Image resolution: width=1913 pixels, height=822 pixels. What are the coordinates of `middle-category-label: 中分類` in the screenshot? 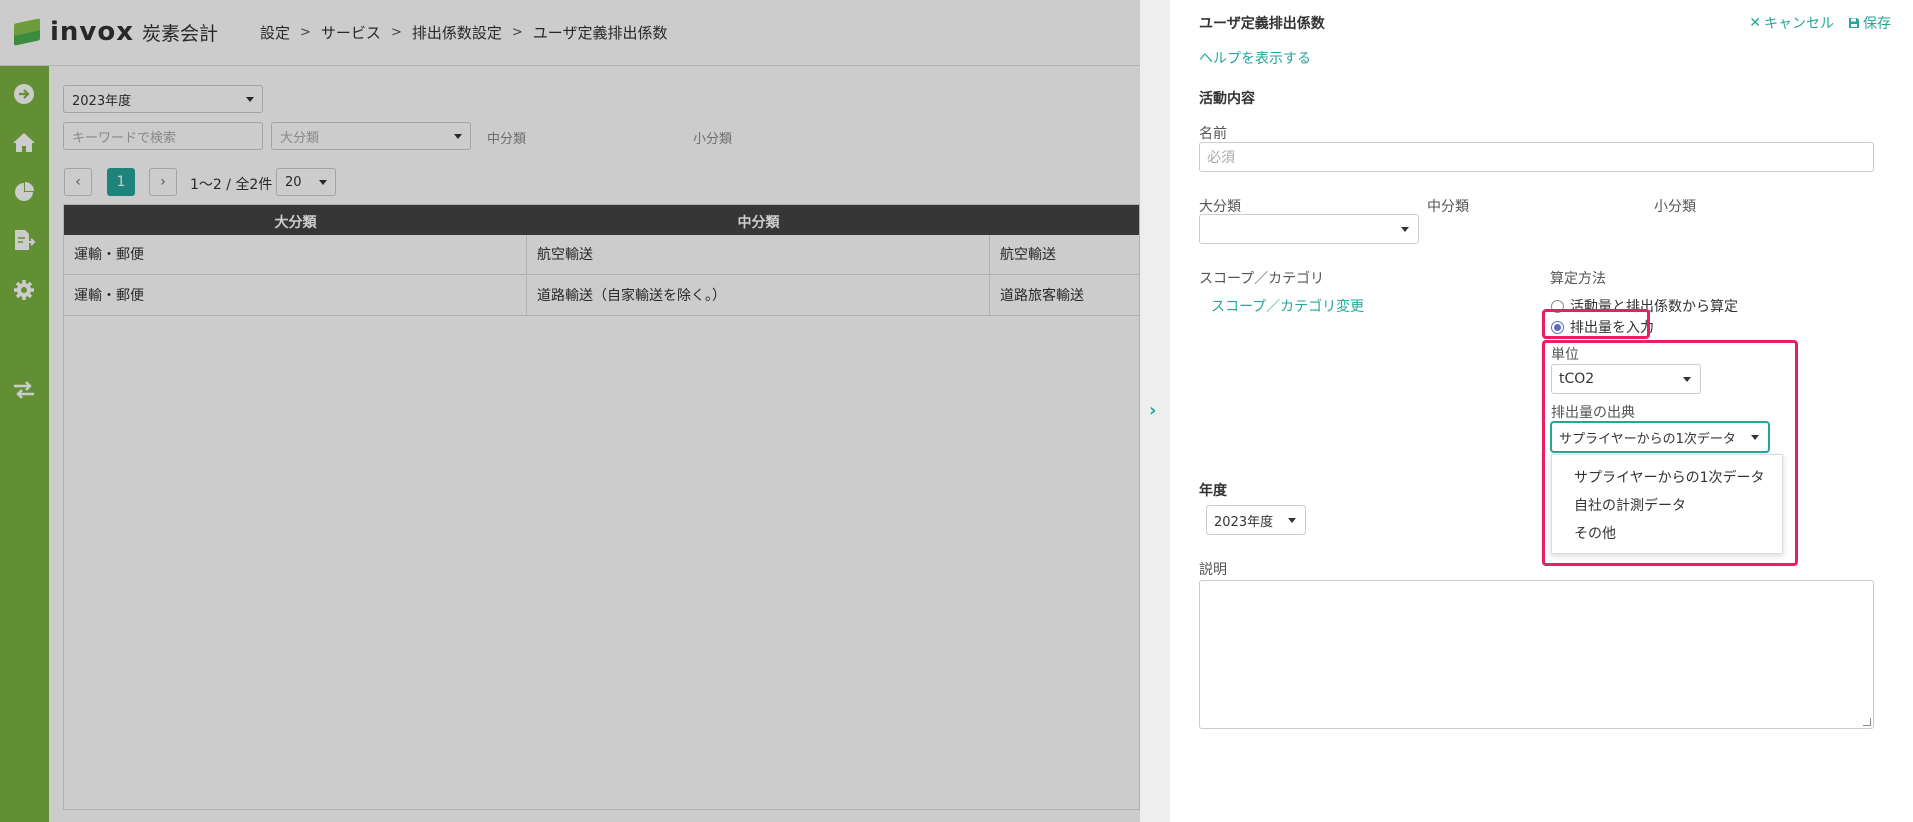 It's located at (1448, 207).